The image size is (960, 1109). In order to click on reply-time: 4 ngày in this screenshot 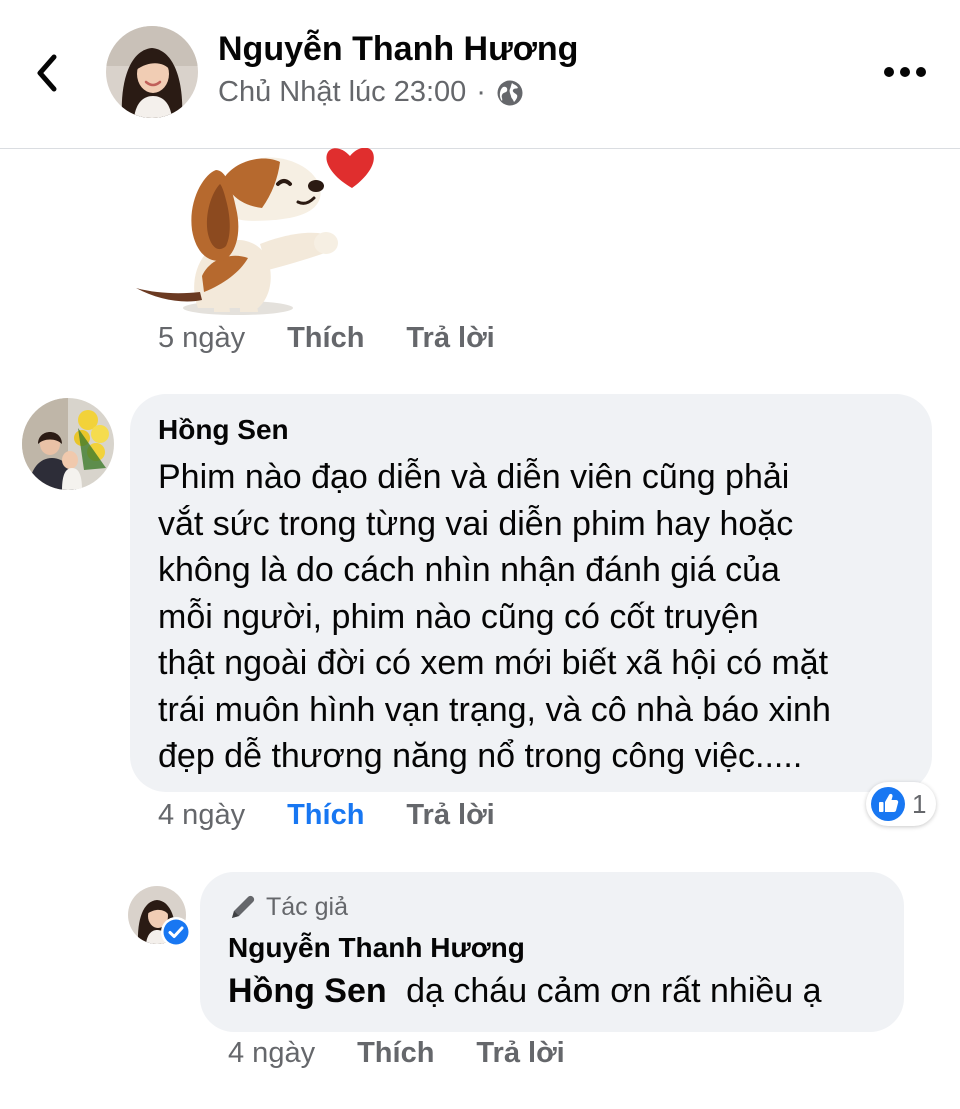, I will do `click(271, 1053)`.